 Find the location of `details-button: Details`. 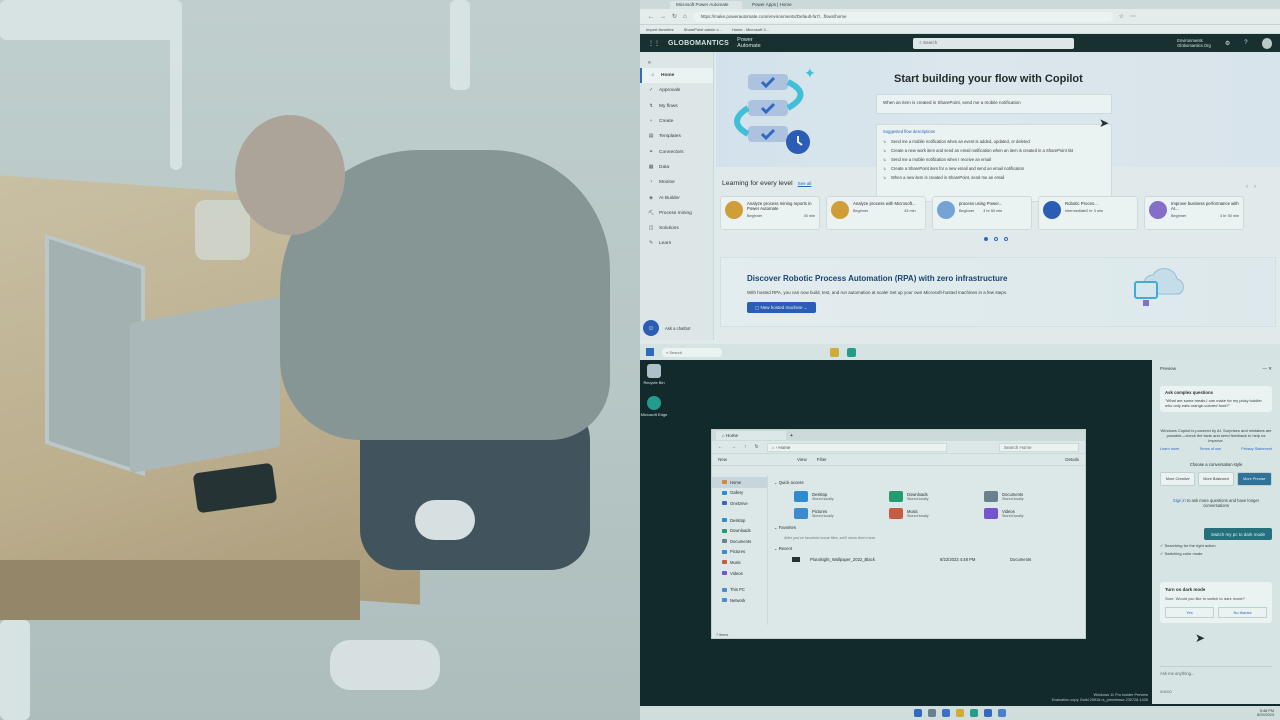

details-button: Details is located at coordinates (1072, 459).